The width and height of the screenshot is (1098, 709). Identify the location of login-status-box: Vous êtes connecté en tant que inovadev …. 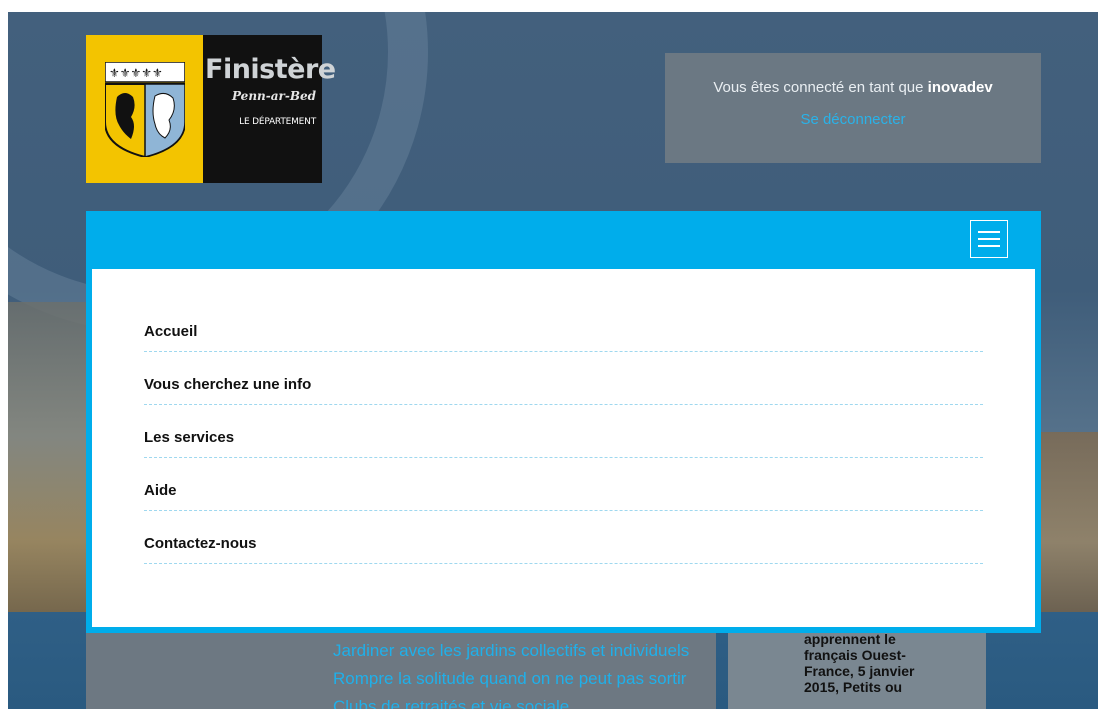
(853, 108).